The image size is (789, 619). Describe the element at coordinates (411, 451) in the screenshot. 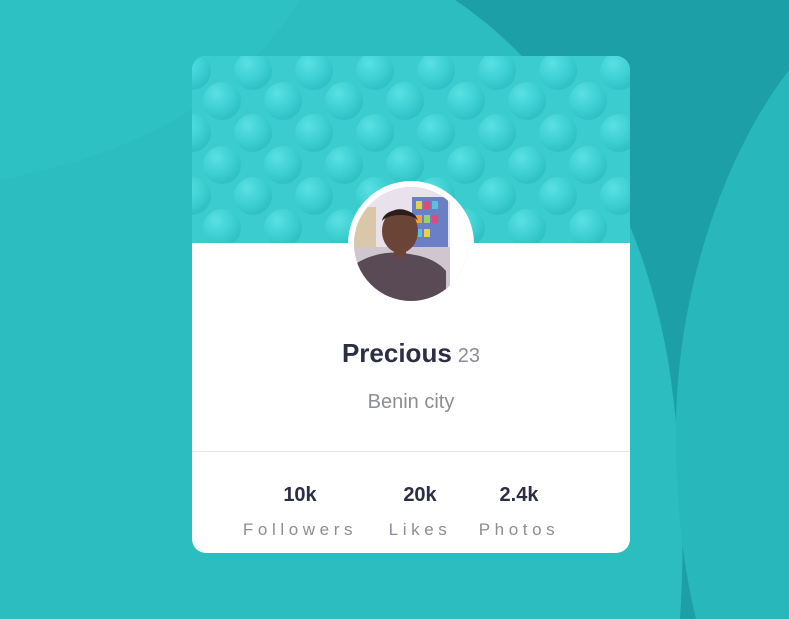

I see `divider` at that location.